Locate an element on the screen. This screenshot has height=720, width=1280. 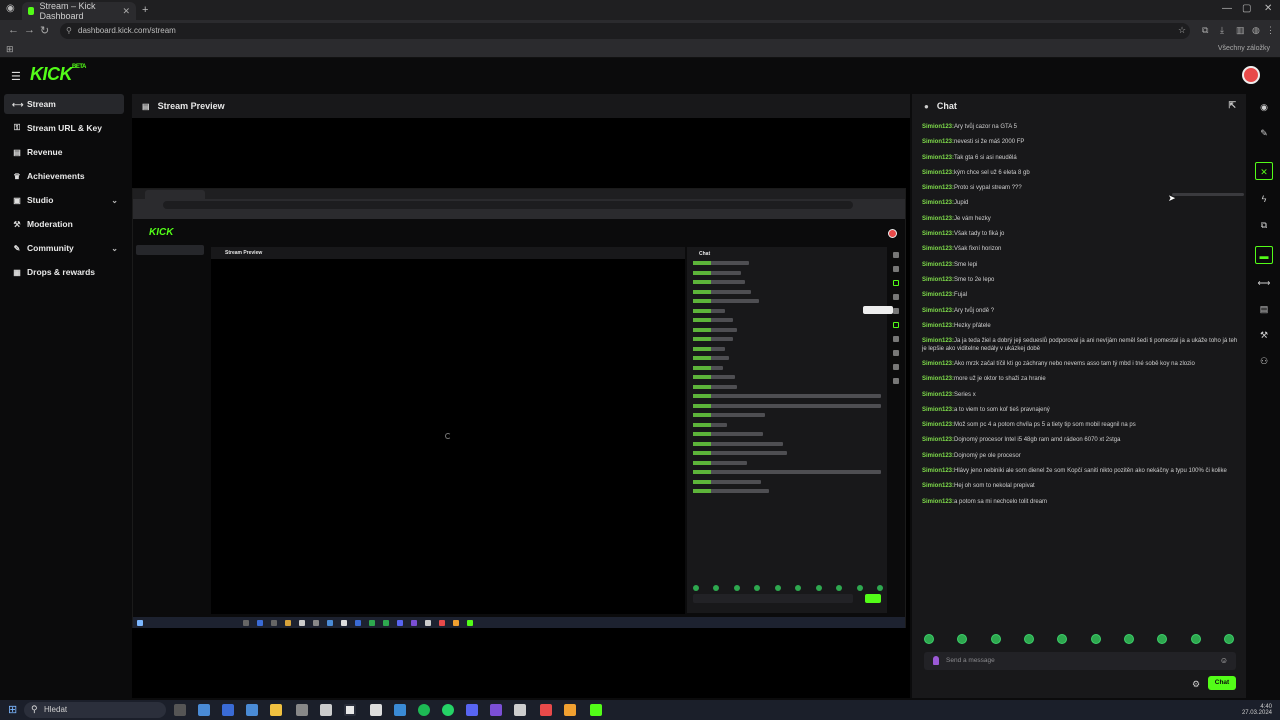
task-view-icon is located at coordinates (180, 710).